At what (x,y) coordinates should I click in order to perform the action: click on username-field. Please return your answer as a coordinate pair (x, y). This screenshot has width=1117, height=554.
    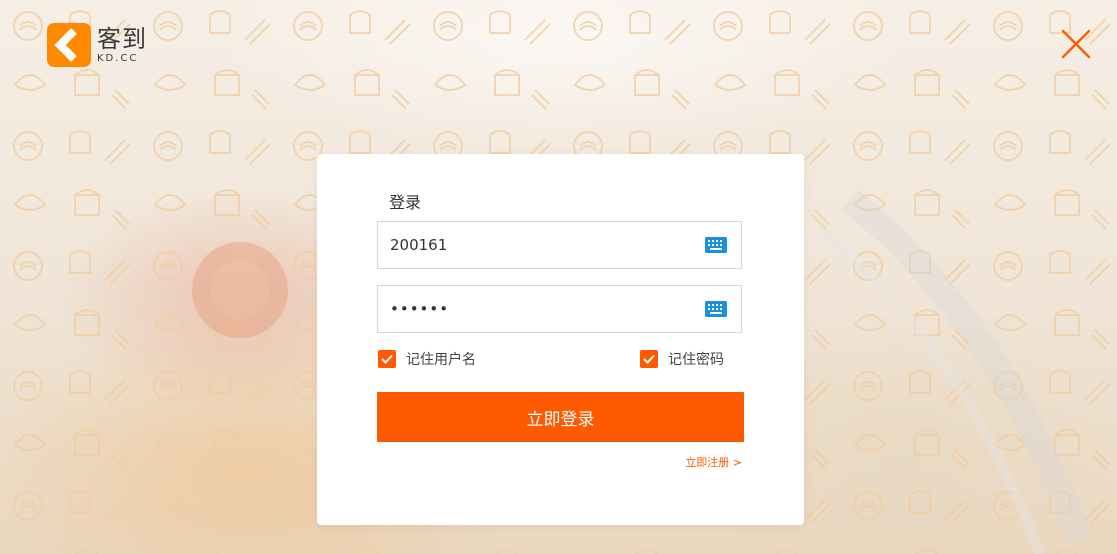
    Looking at the image, I should click on (559, 245).